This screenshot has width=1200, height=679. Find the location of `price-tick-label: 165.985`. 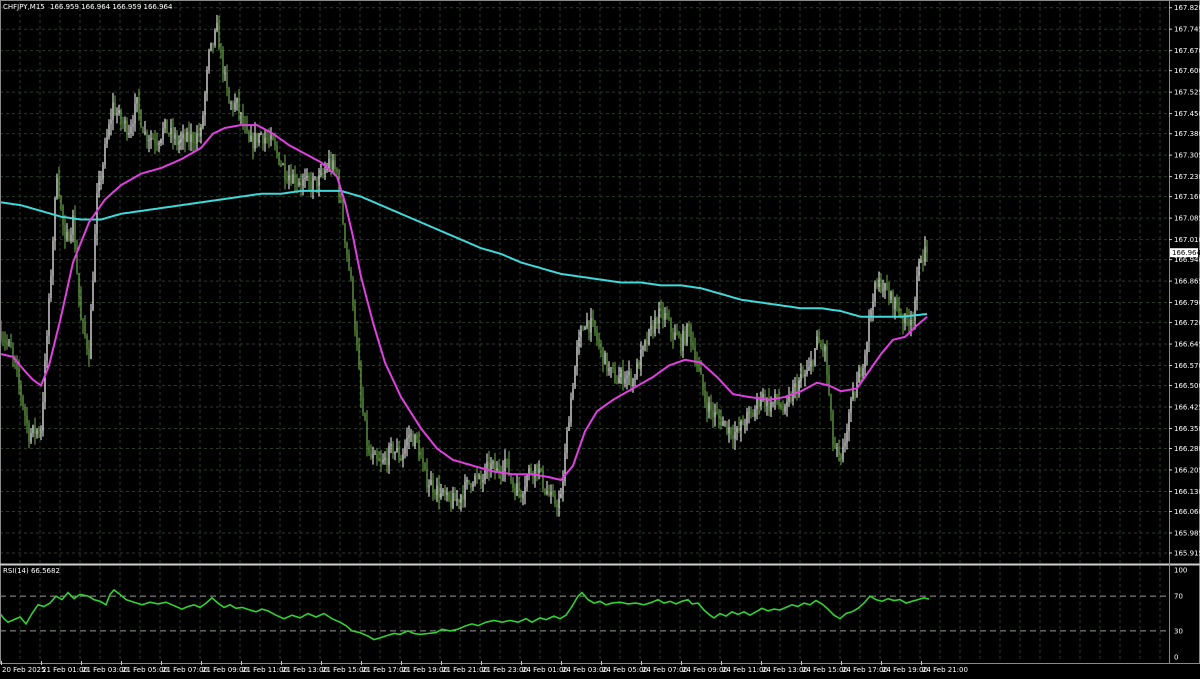

price-tick-label: 165.985 is located at coordinates (1187, 533).